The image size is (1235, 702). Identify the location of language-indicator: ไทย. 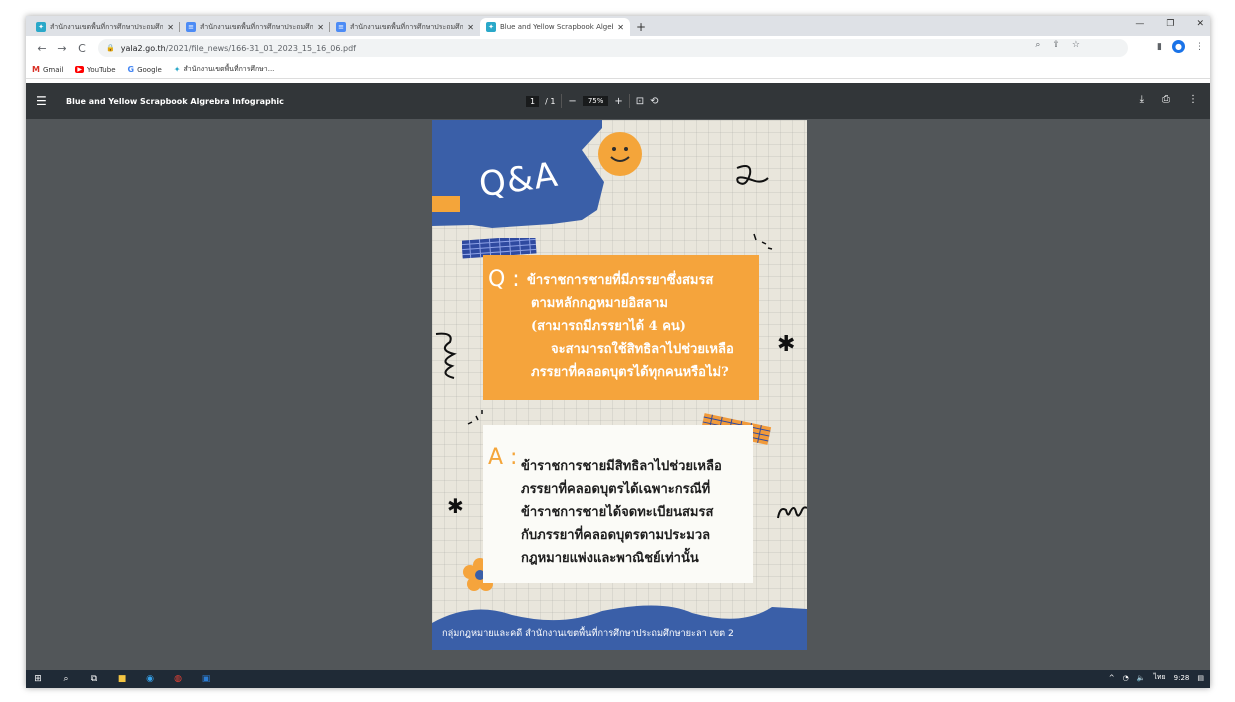
(1159, 677).